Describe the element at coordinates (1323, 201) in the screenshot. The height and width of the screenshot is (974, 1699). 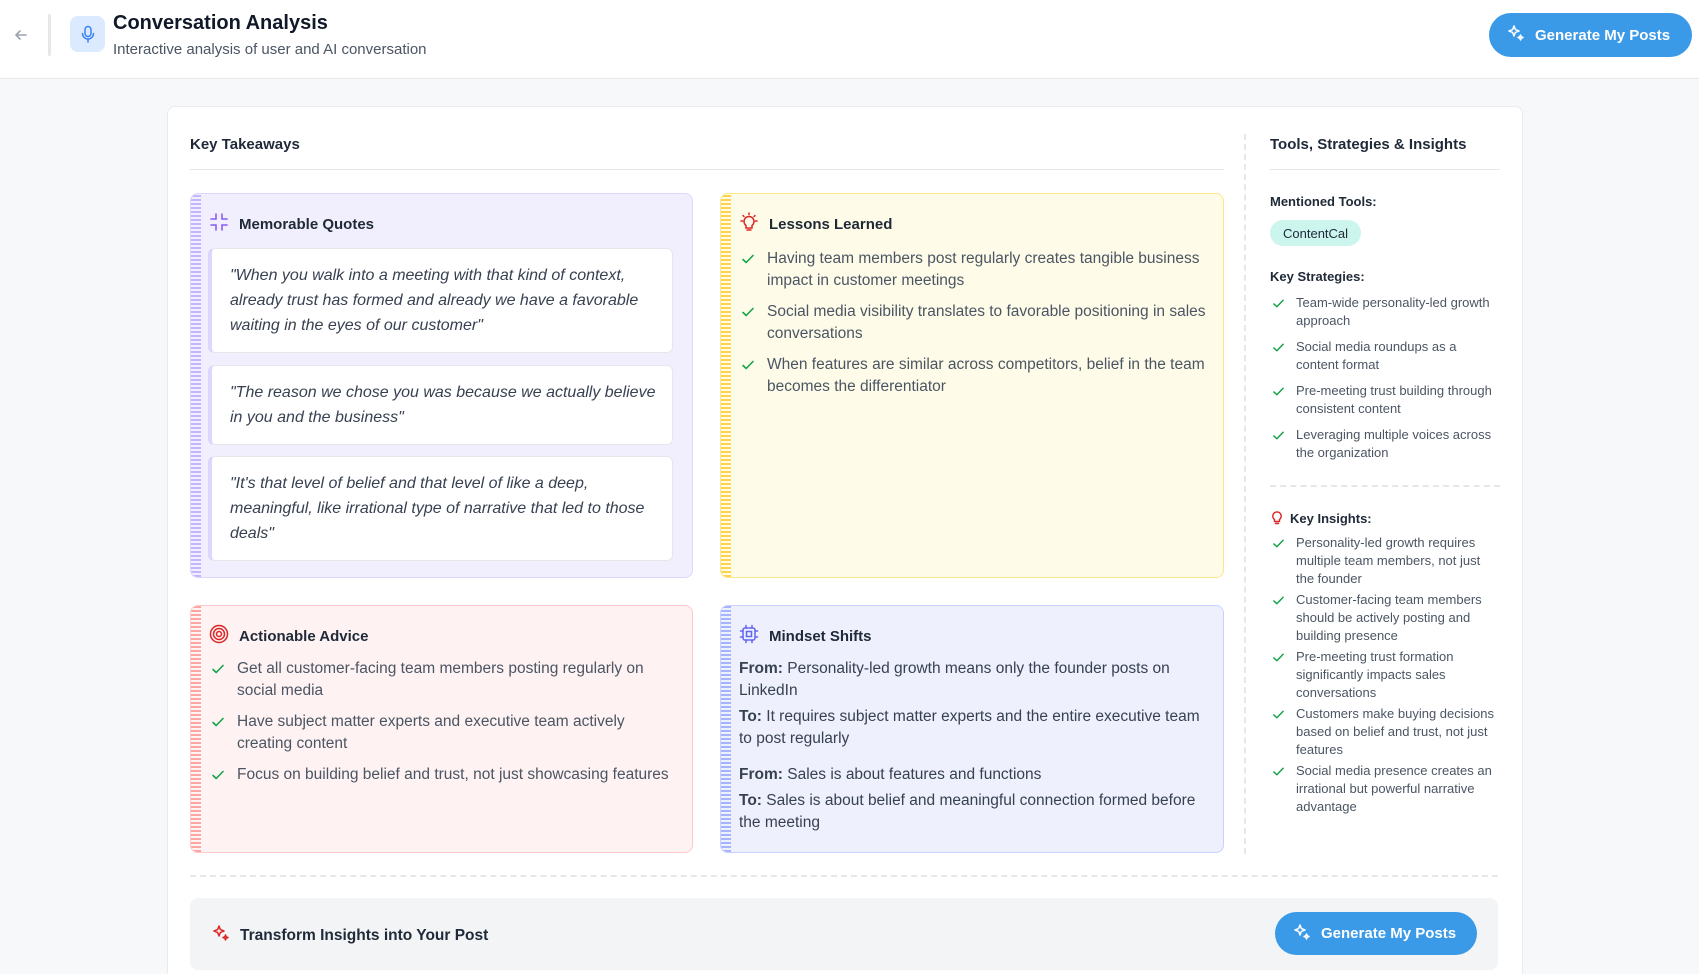
I see `mentioned-tools-label: Mentioned Tools:` at that location.